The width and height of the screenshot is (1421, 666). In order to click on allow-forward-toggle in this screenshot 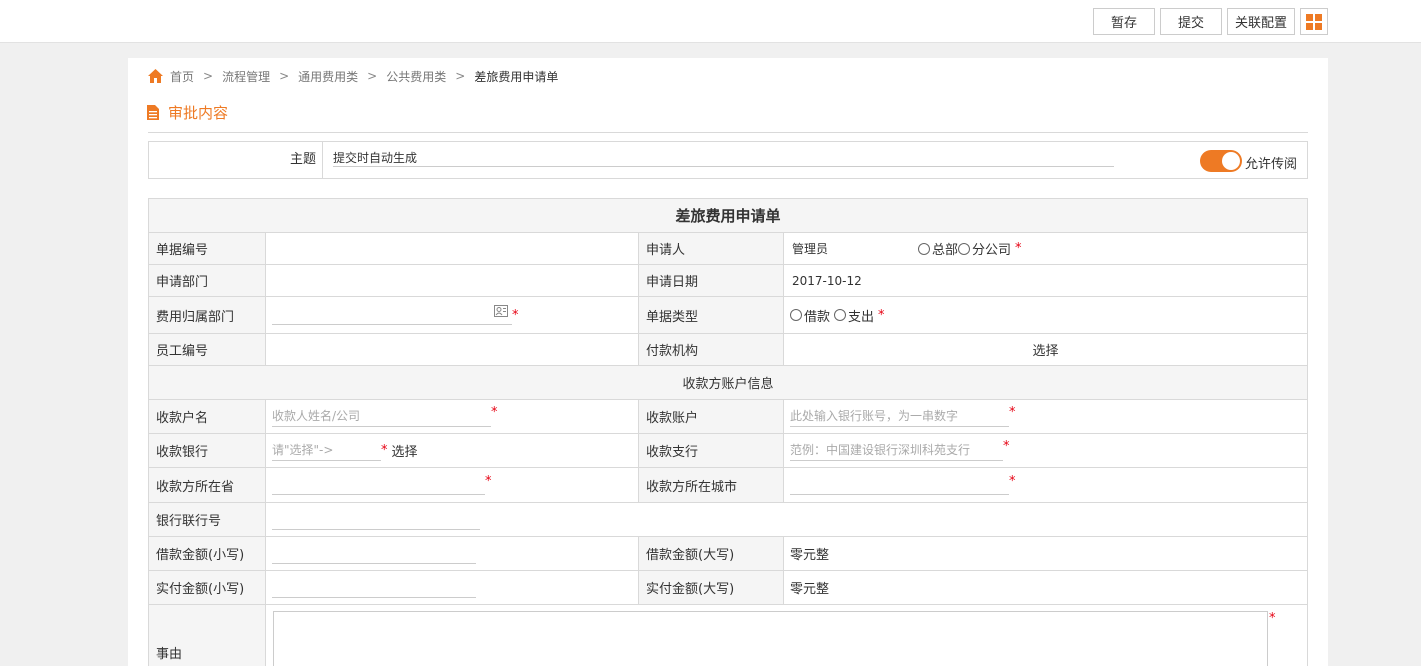, I will do `click(1221, 161)`.